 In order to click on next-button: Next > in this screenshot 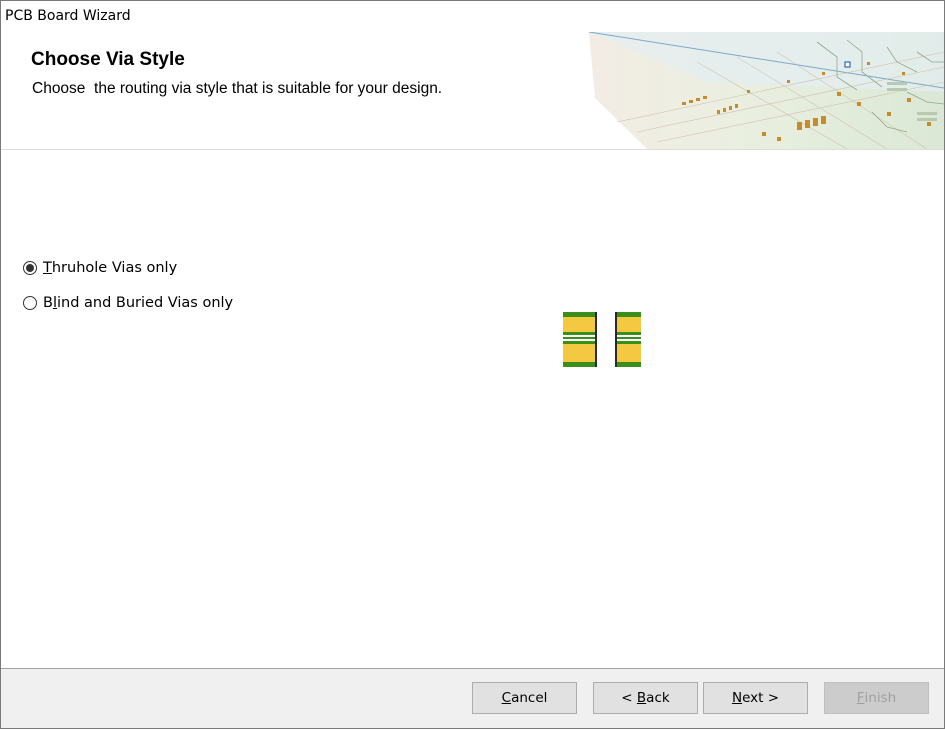, I will do `click(755, 698)`.